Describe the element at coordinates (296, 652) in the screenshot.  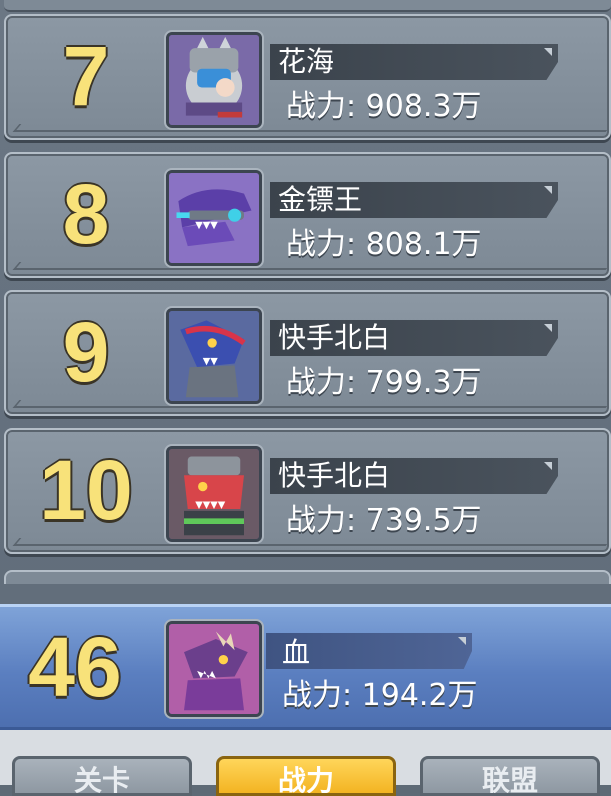
I see `player-name: 血` at that location.